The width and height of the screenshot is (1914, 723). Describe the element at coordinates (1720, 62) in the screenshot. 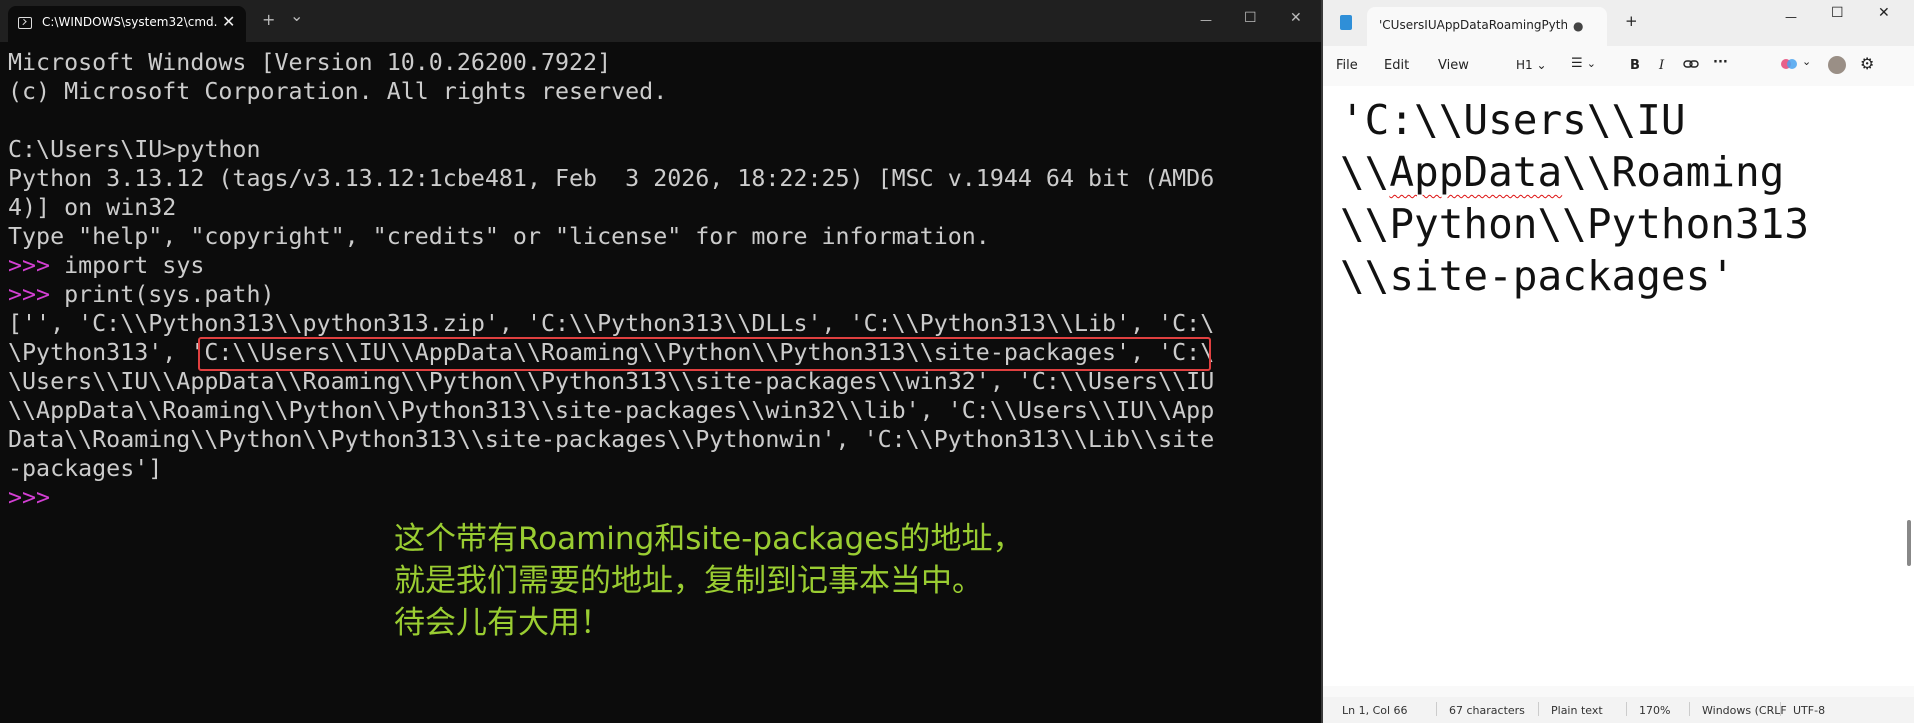

I see `more-options-button: ···` at that location.